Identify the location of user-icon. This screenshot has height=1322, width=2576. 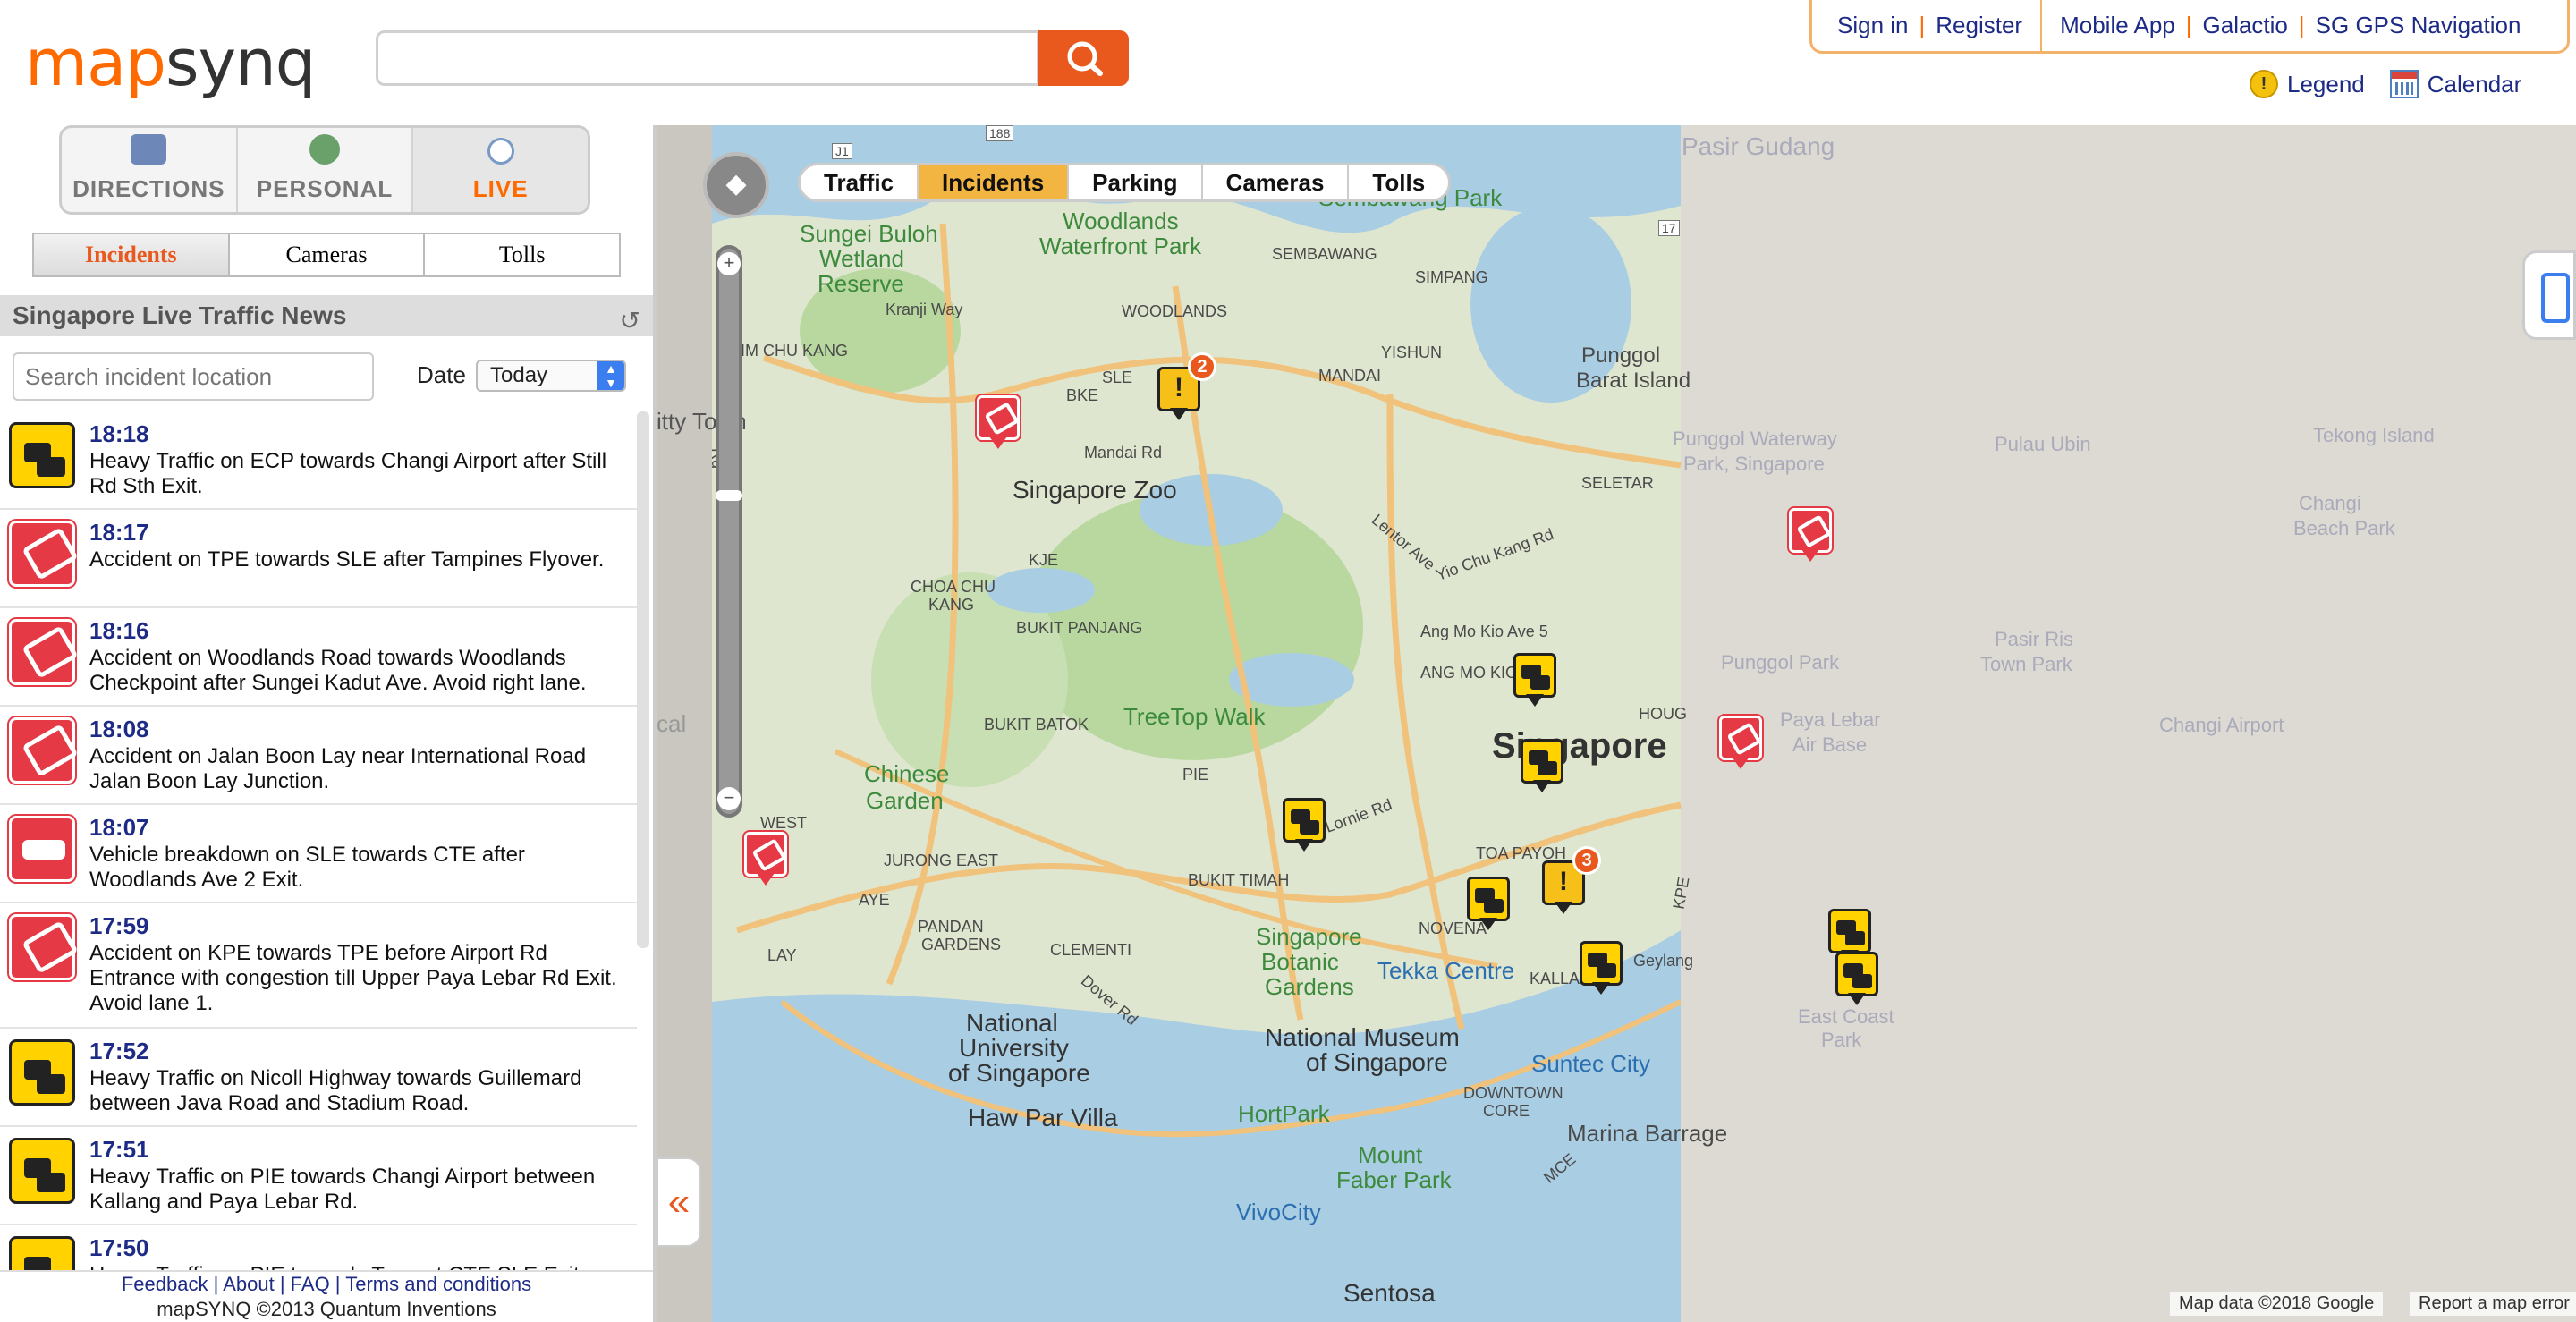
(324, 150).